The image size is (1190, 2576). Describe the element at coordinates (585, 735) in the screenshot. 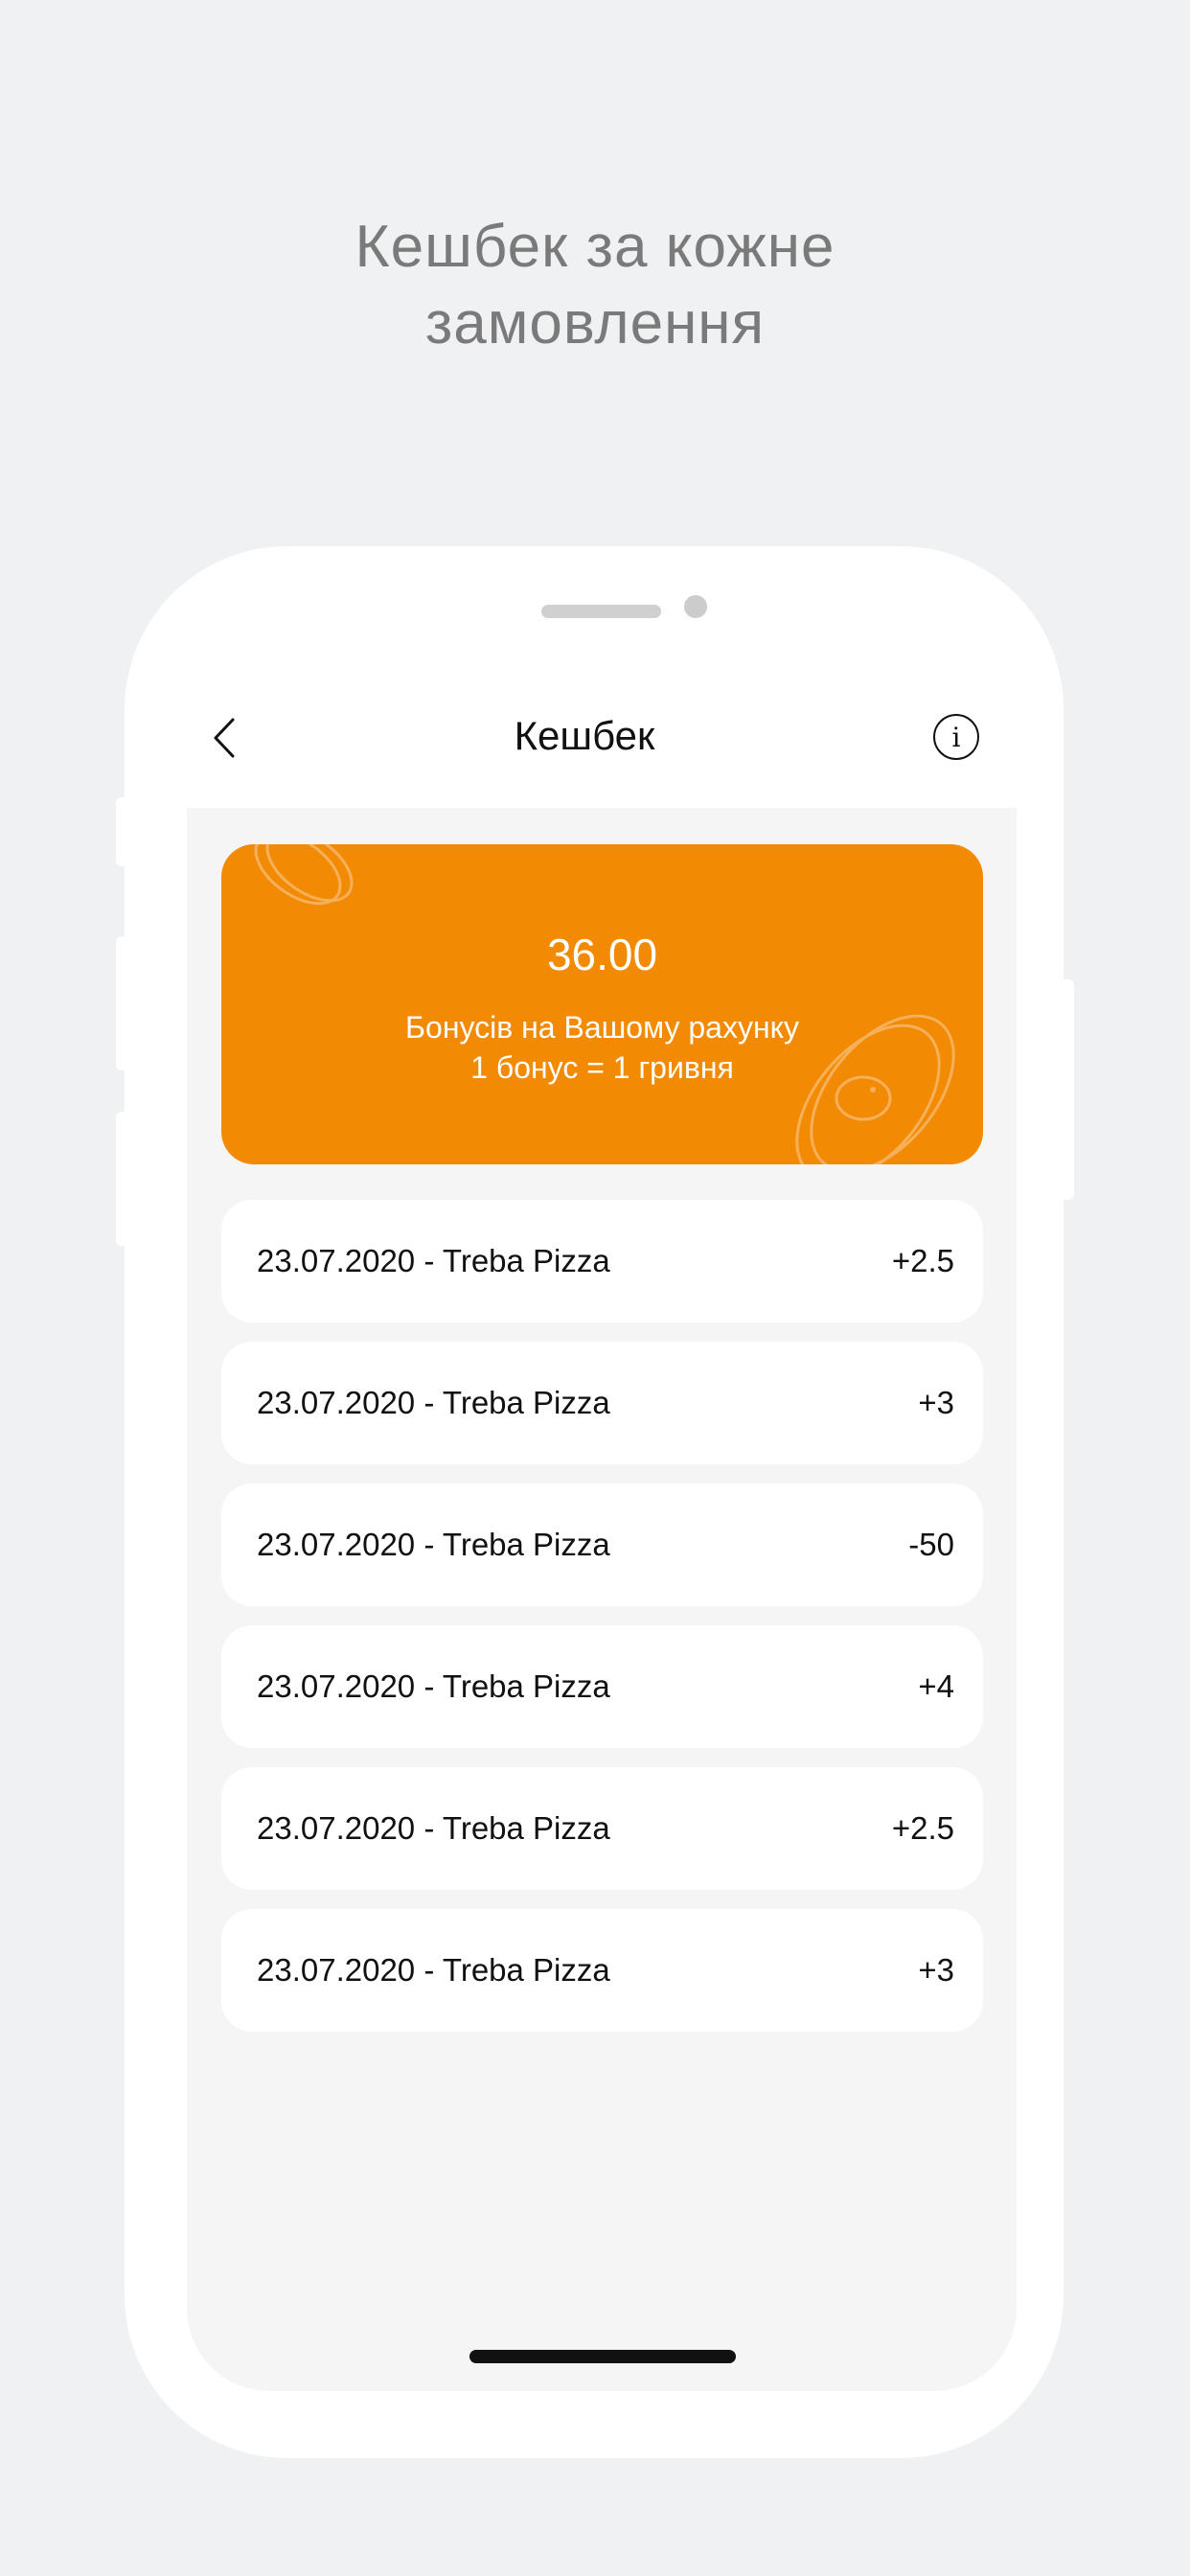

I see `page-title: Кешбек` at that location.